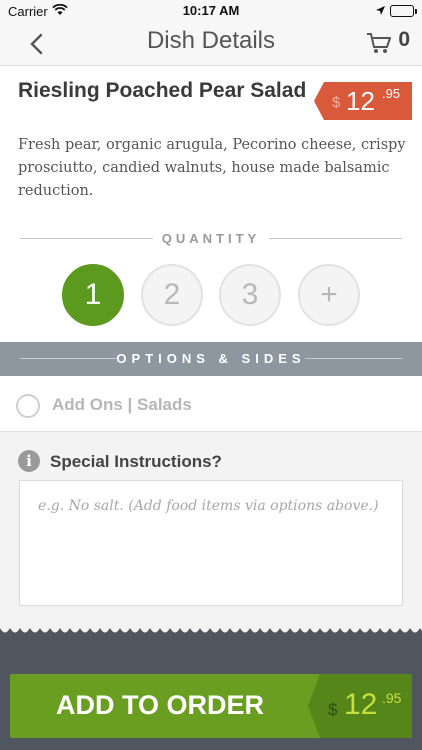  Describe the element at coordinates (211, 404) in the screenshot. I see `option-add-ons-salads: Add Ons | Salads` at that location.